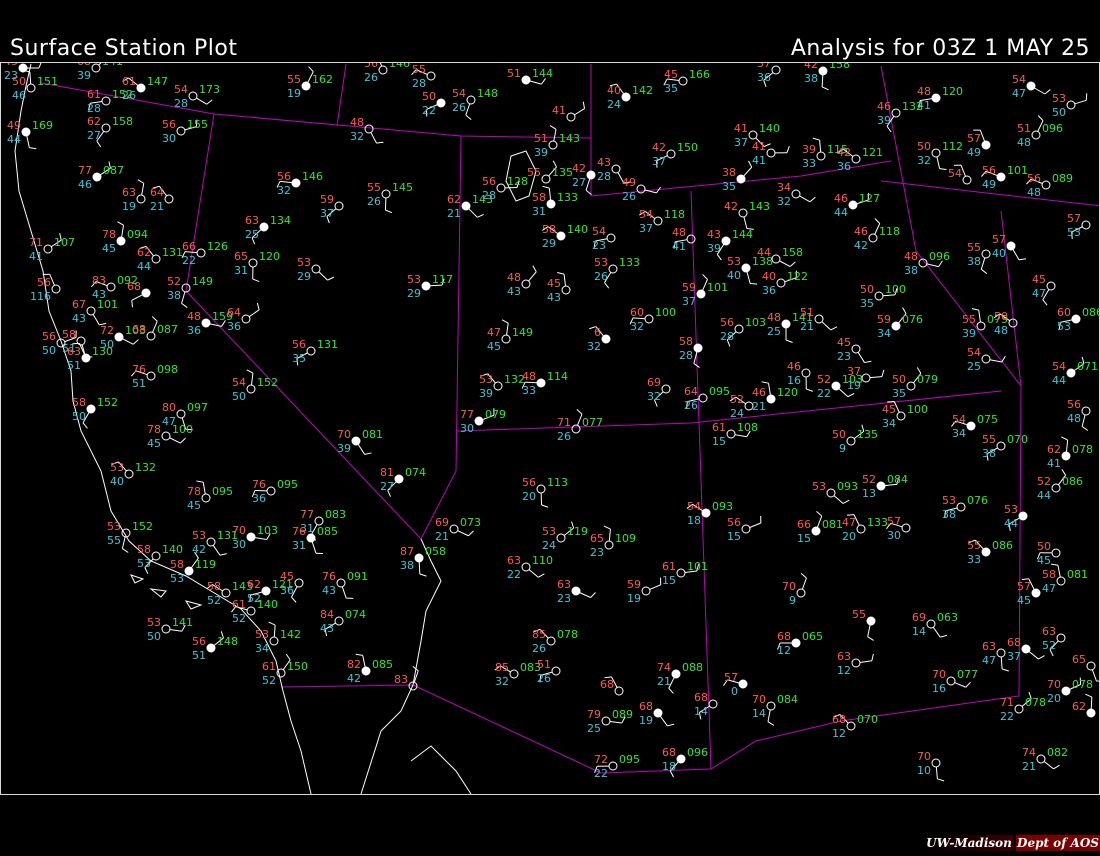  What do you see at coordinates (1029, 766) in the screenshot?
I see `dewpoint-label: 21` at bounding box center [1029, 766].